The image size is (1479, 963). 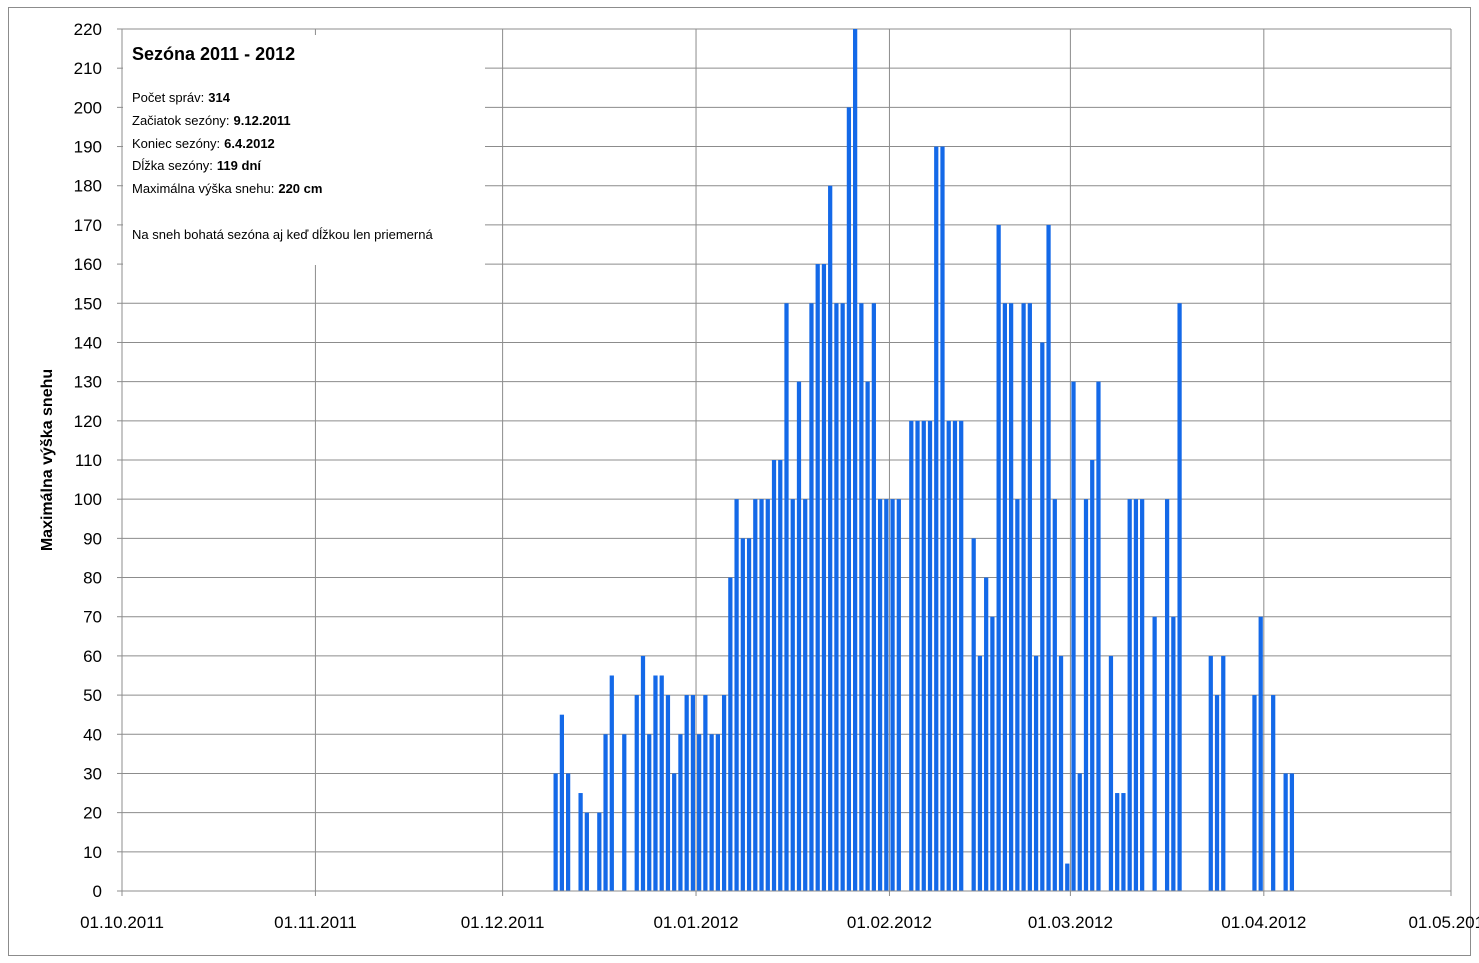 I want to click on y-tick-label: 50, so click(x=92, y=695).